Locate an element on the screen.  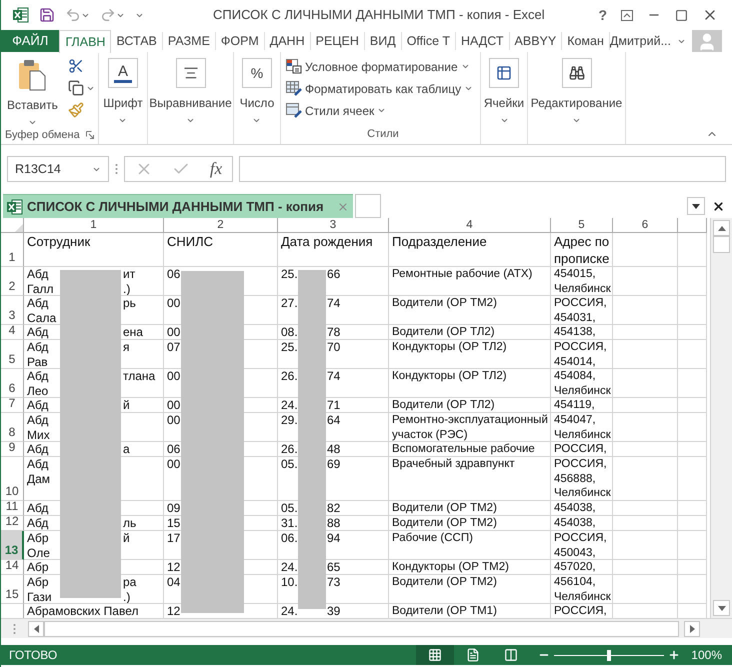
editing-button: Редактирование is located at coordinates (576, 91).